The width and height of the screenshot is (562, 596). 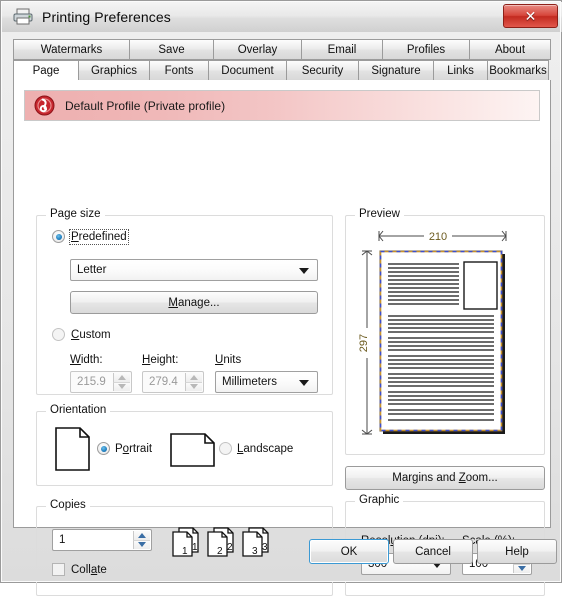 I want to click on preview-width-dim: 210, so click(x=438, y=237).